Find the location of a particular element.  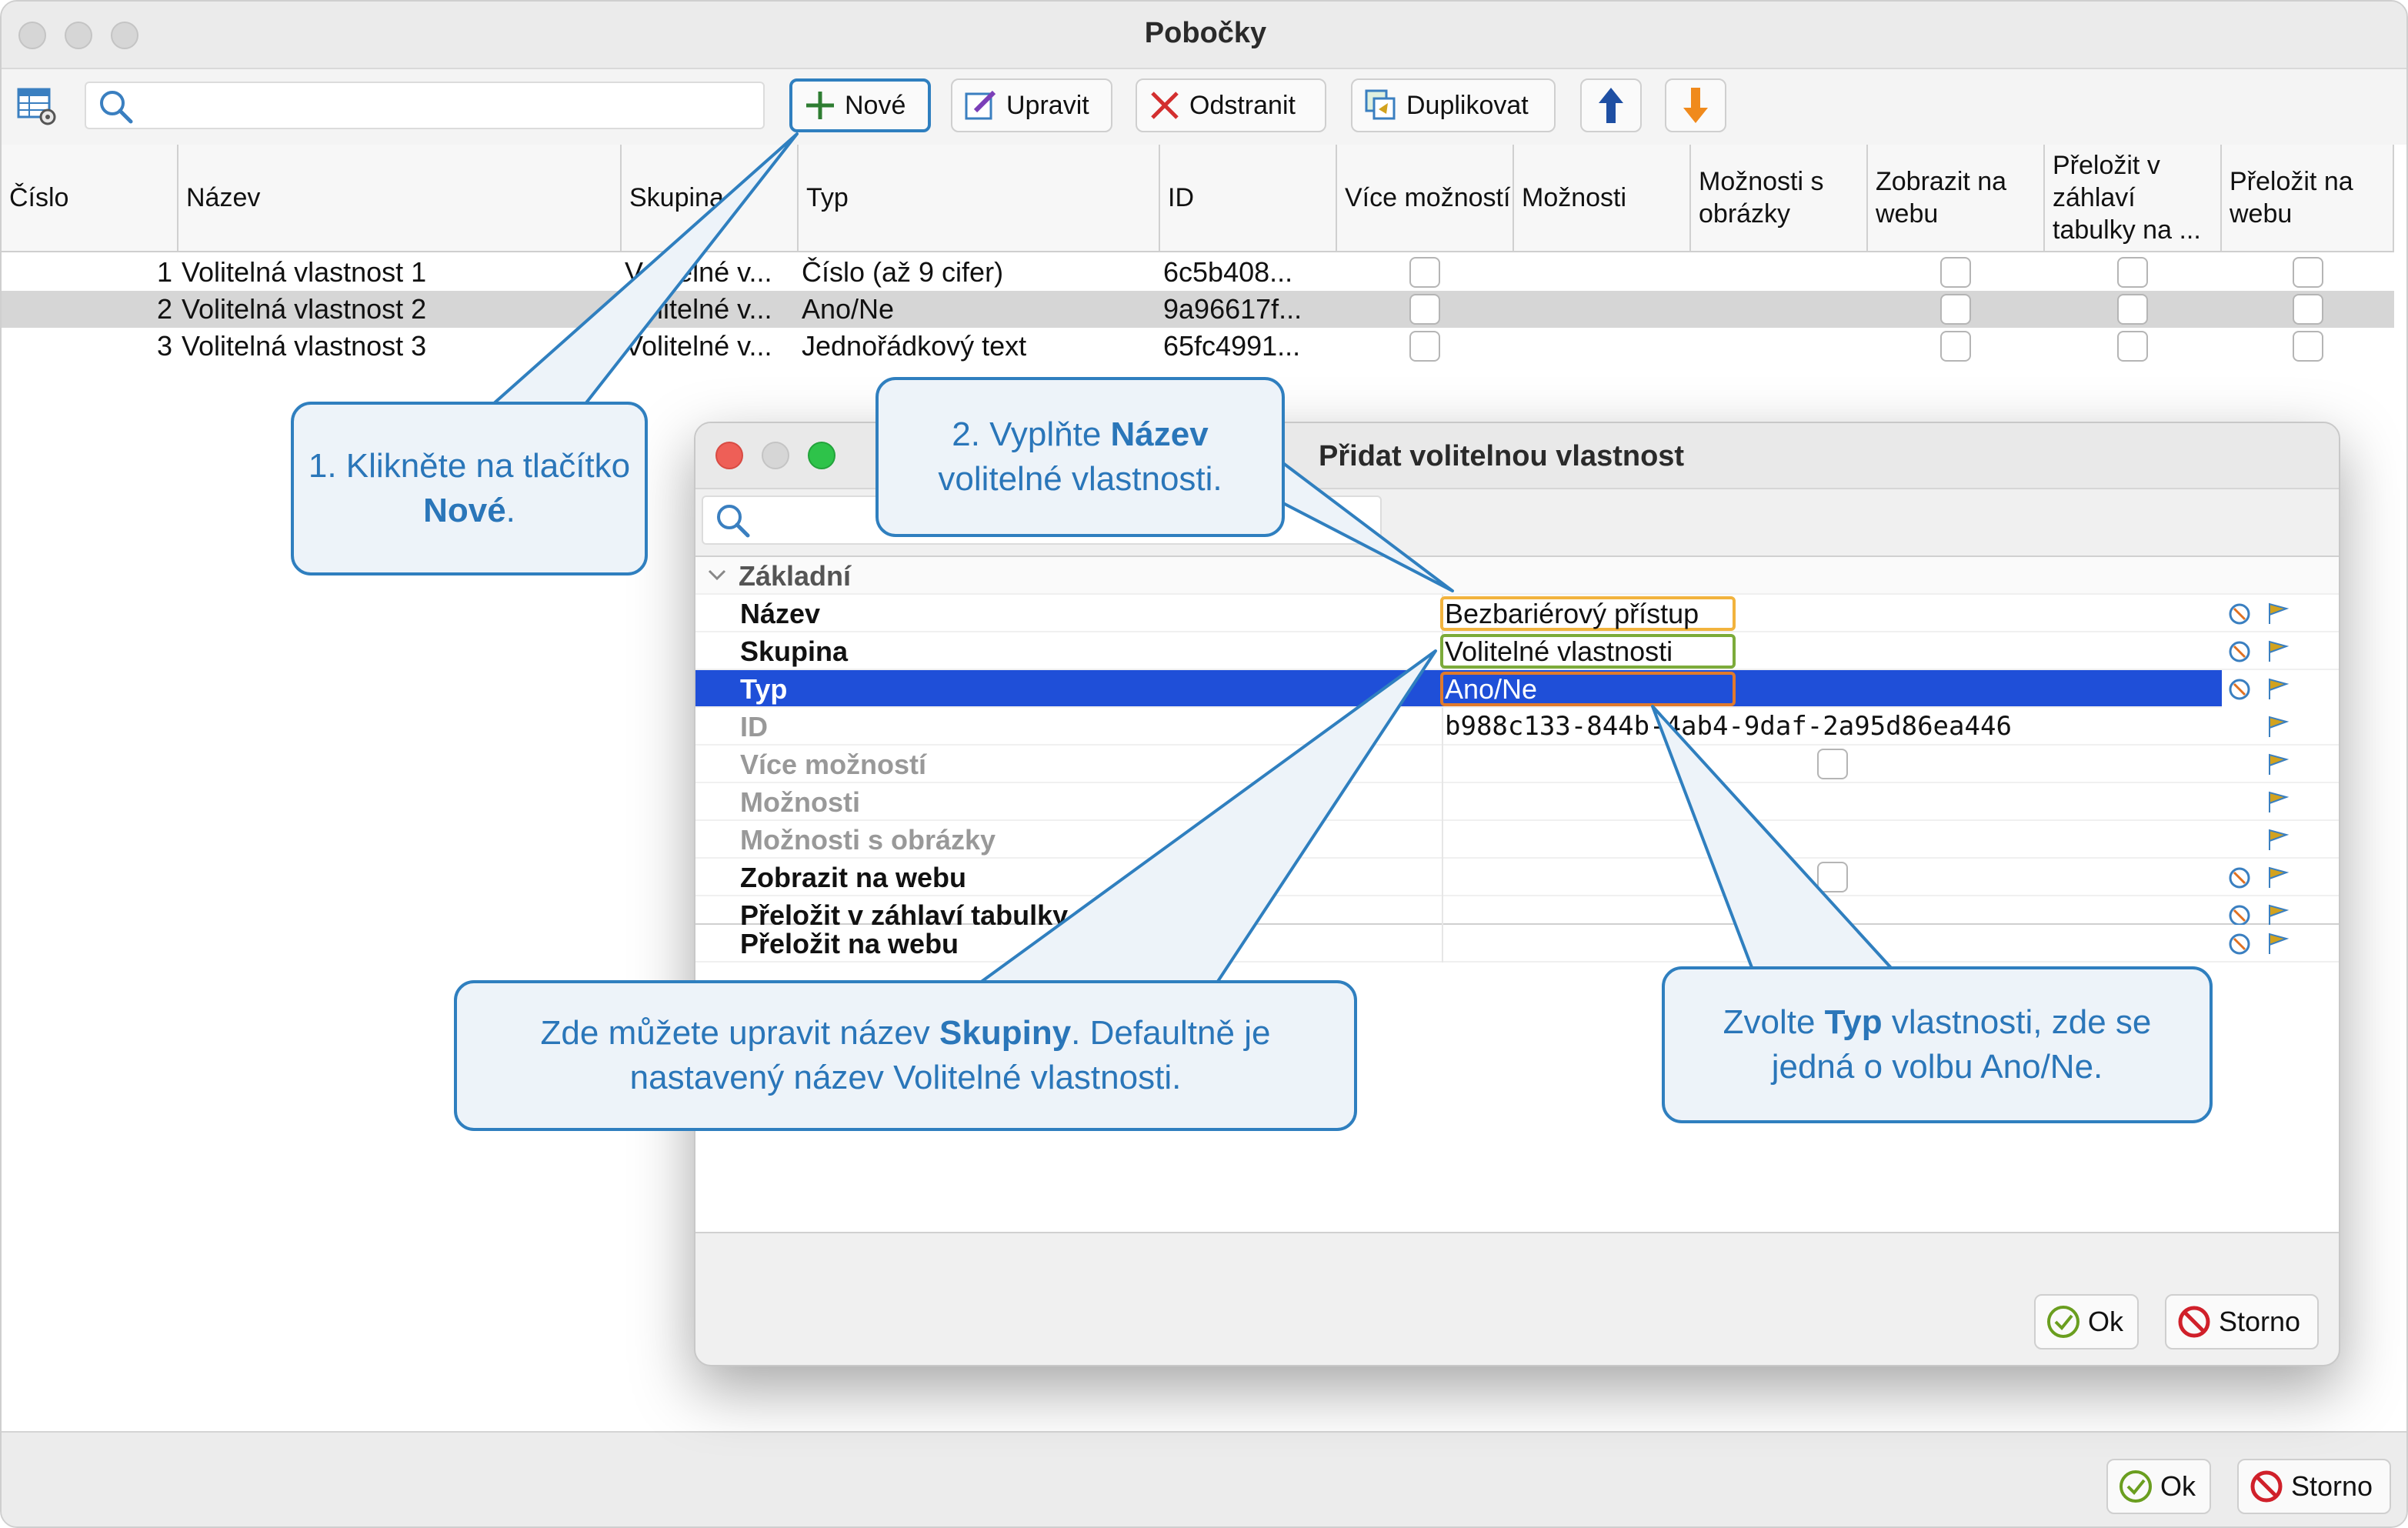

callout-step-1: 1. Klikněte na tlačítko Nové. is located at coordinates (469, 489).